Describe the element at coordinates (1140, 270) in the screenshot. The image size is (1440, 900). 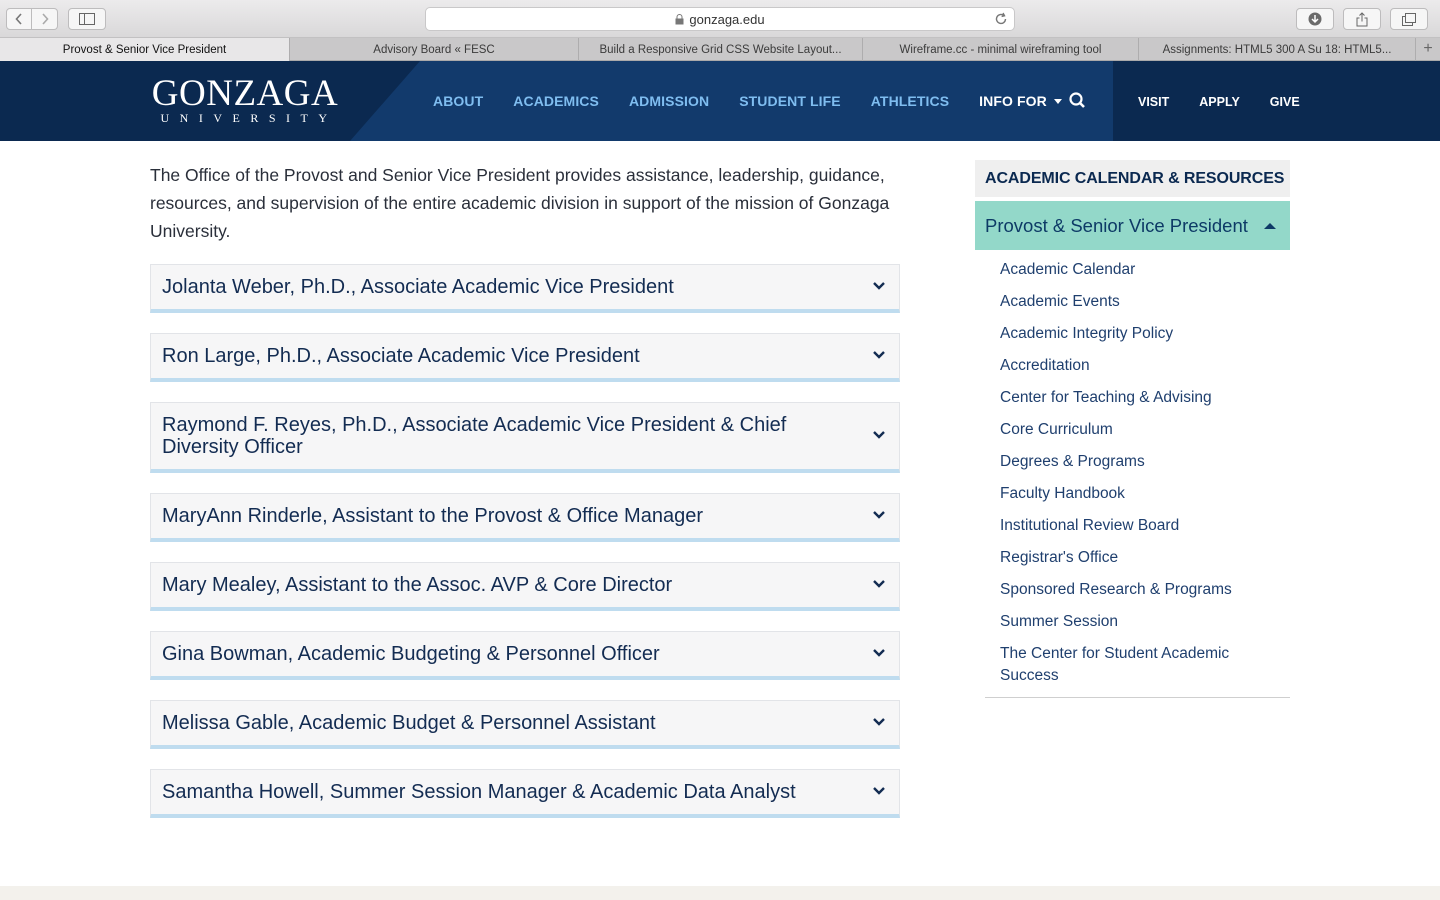
I see `sidebar-link-academic-calendar: Academic Calendar` at that location.